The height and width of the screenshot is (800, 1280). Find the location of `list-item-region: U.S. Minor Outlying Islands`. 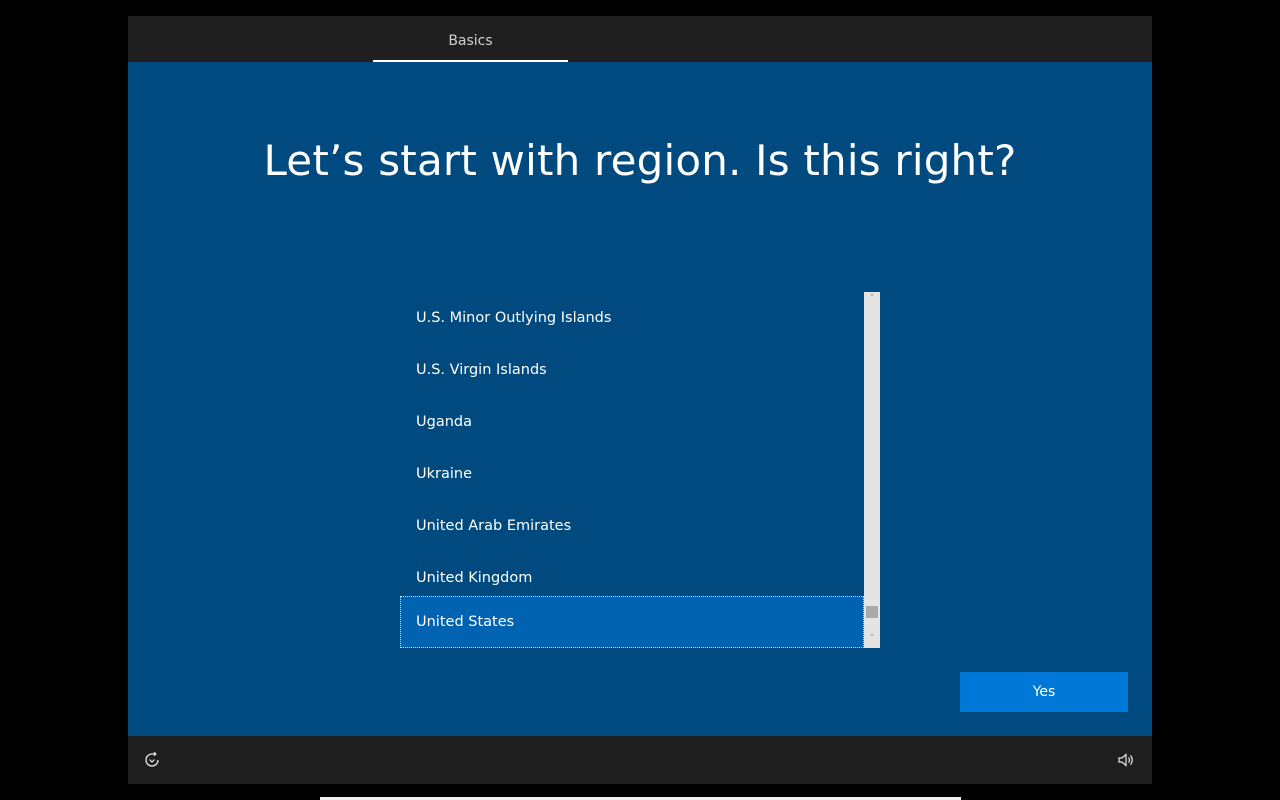

list-item-region: U.S. Minor Outlying Islands is located at coordinates (632, 318).